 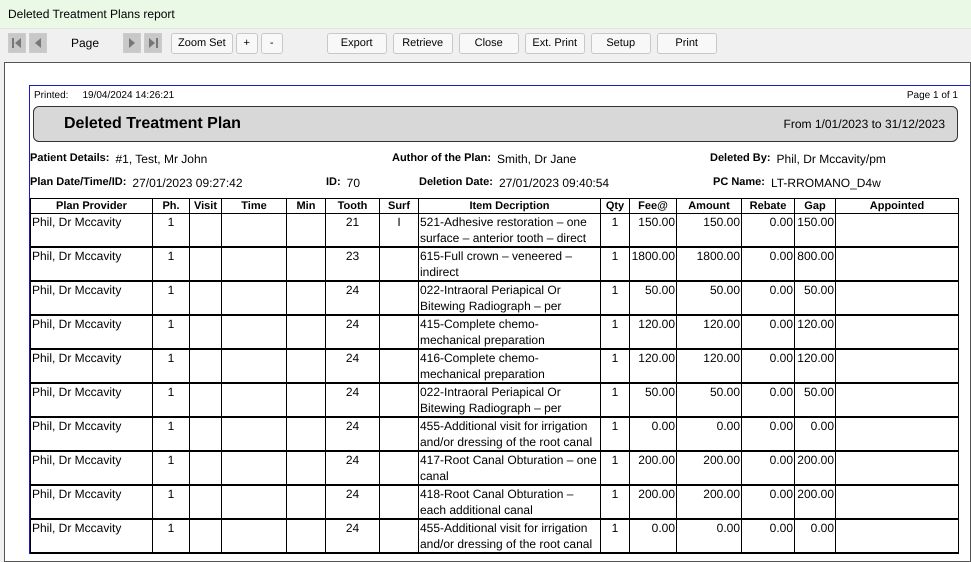 What do you see at coordinates (132, 43) in the screenshot?
I see `next-page-button` at bounding box center [132, 43].